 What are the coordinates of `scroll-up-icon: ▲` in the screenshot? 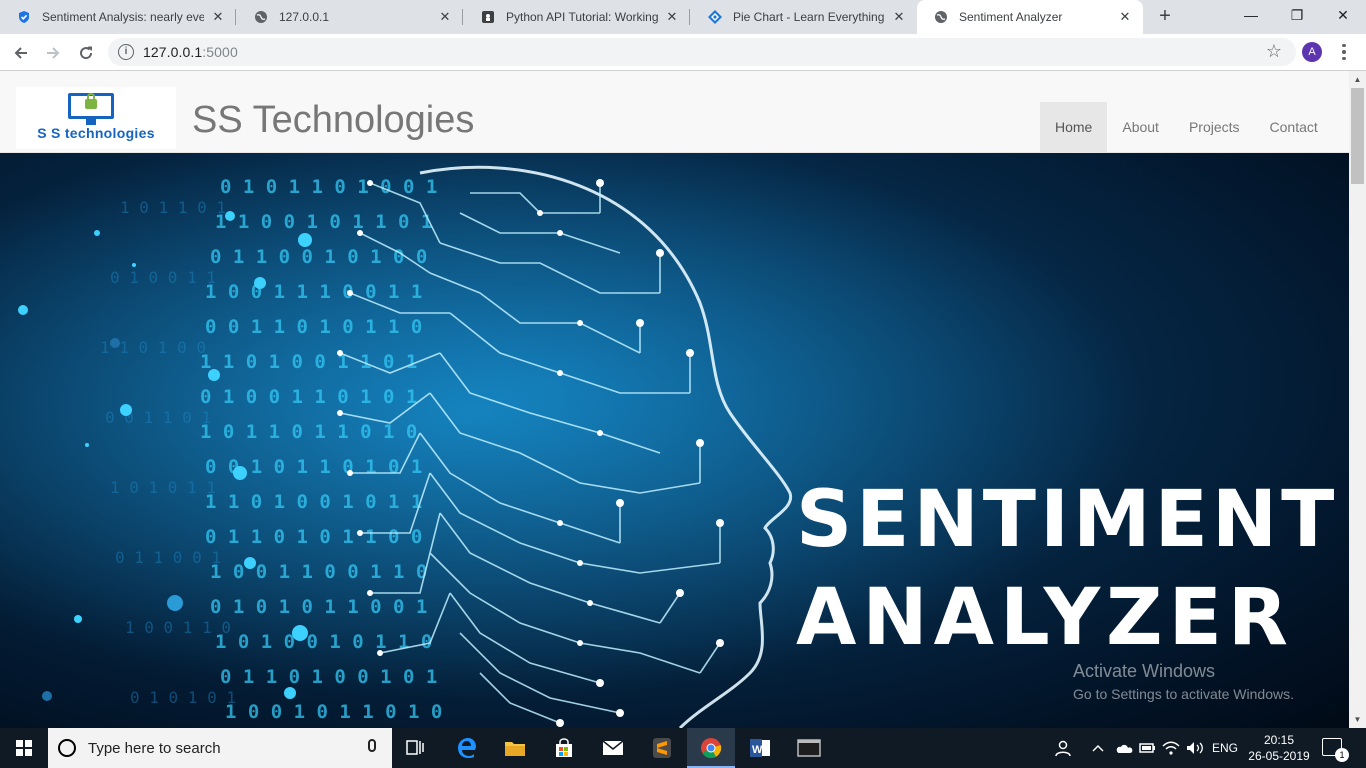 It's located at (1357, 79).